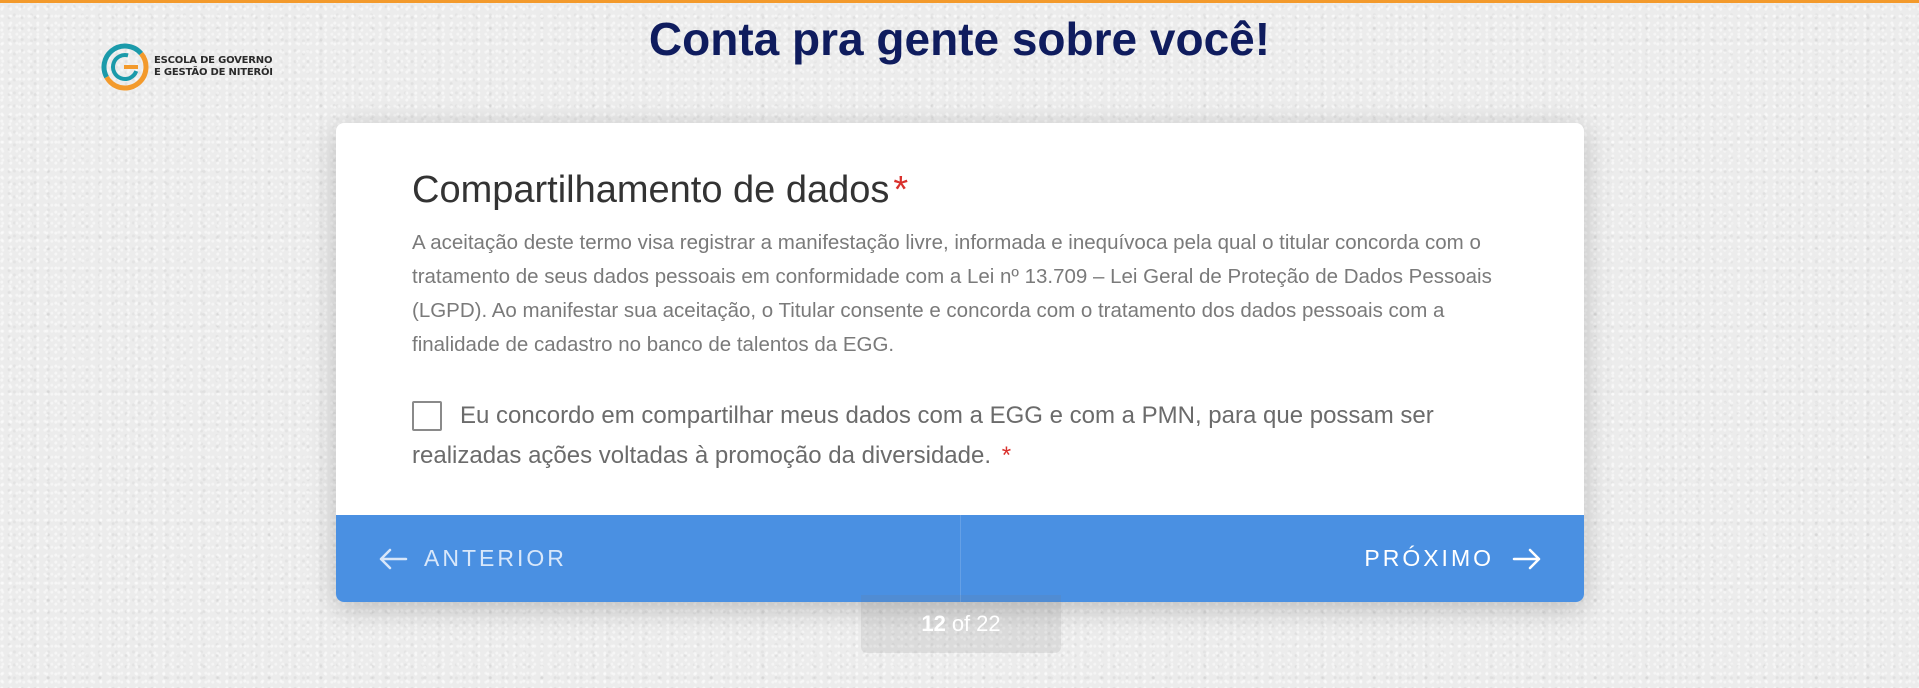 The image size is (1919, 688). What do you see at coordinates (901, 190) in the screenshot?
I see `required-marker: *` at bounding box center [901, 190].